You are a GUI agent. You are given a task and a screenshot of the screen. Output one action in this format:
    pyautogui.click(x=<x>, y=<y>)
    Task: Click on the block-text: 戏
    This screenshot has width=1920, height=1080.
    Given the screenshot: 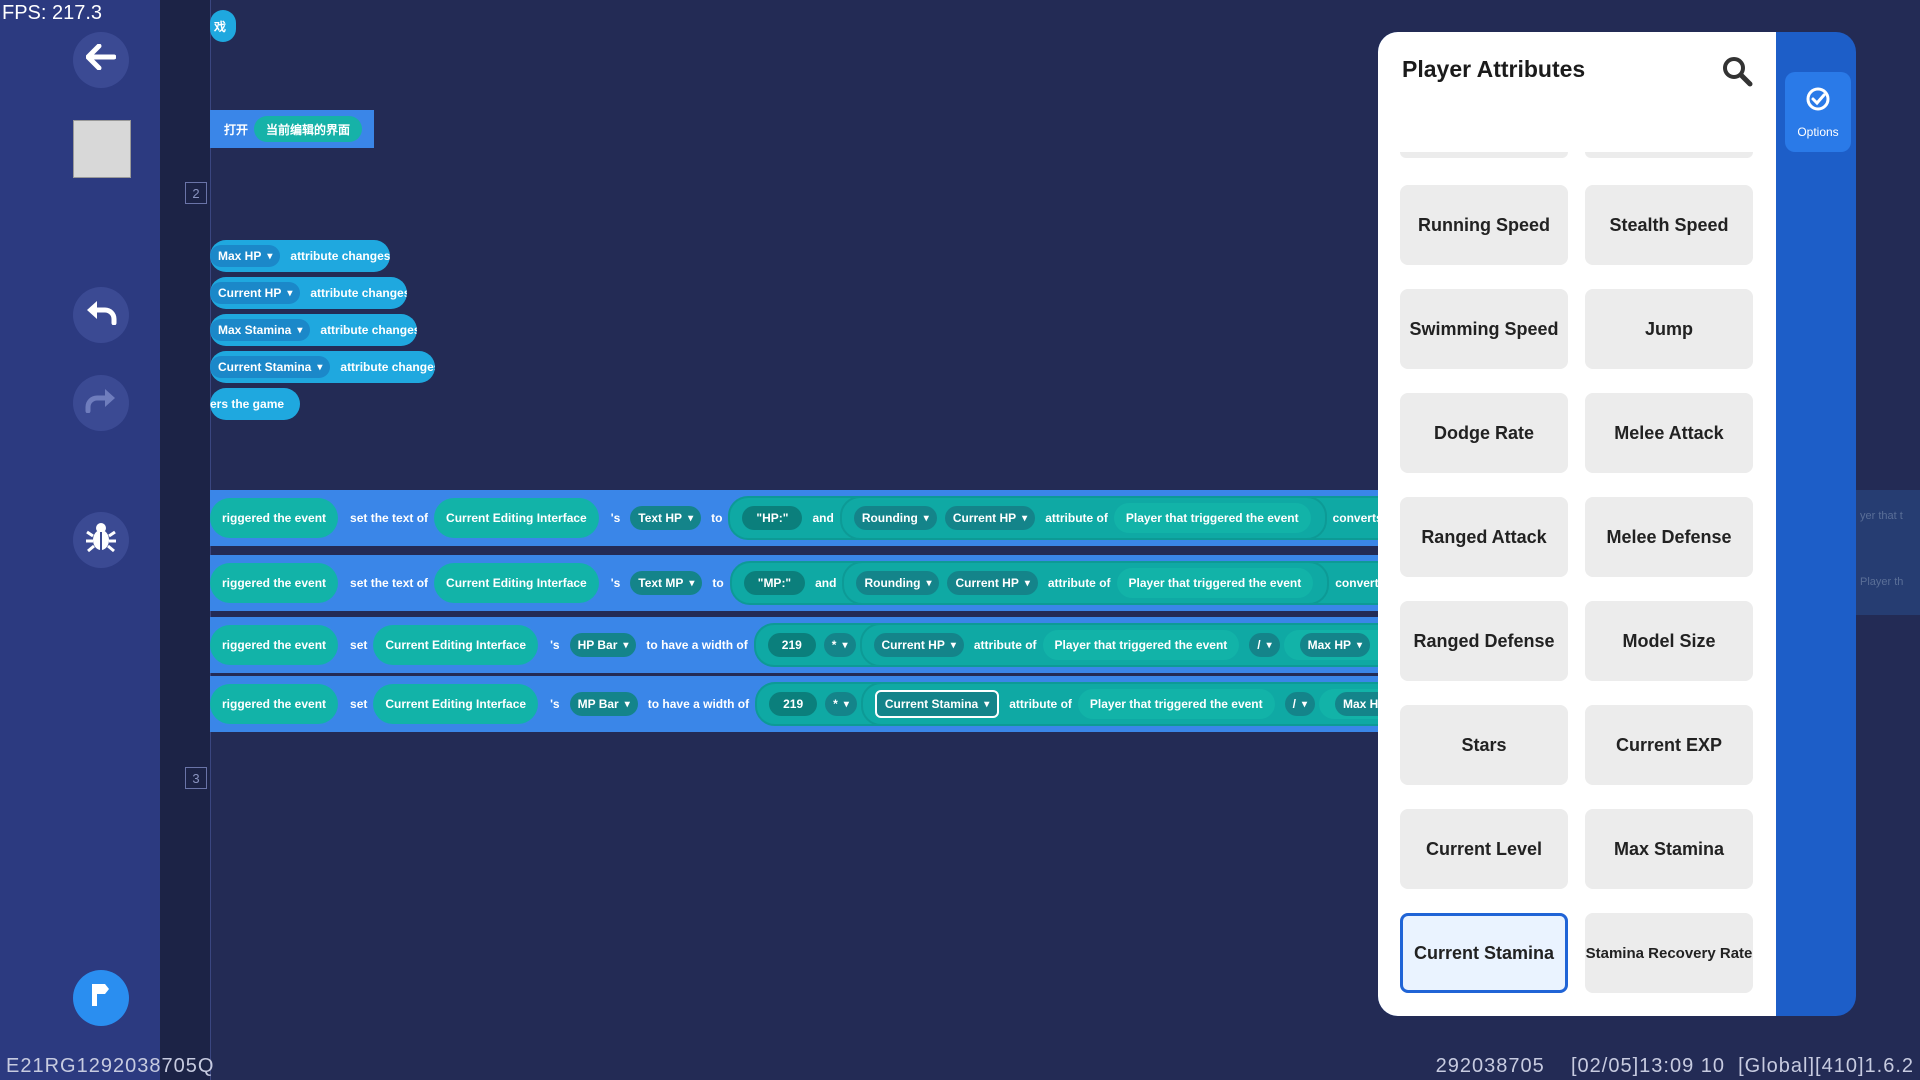 What is the action you would take?
    pyautogui.click(x=220, y=26)
    